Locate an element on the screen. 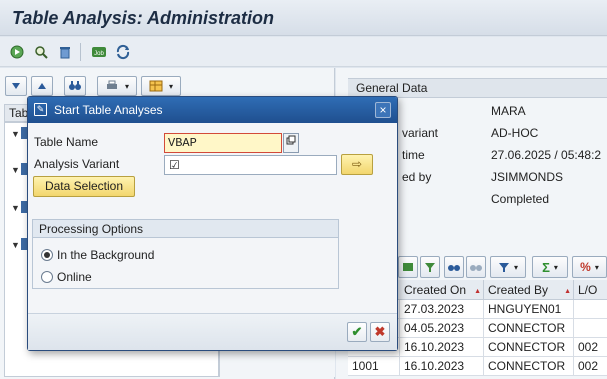  dialog-title: Start Table Analyses is located at coordinates (108, 110).